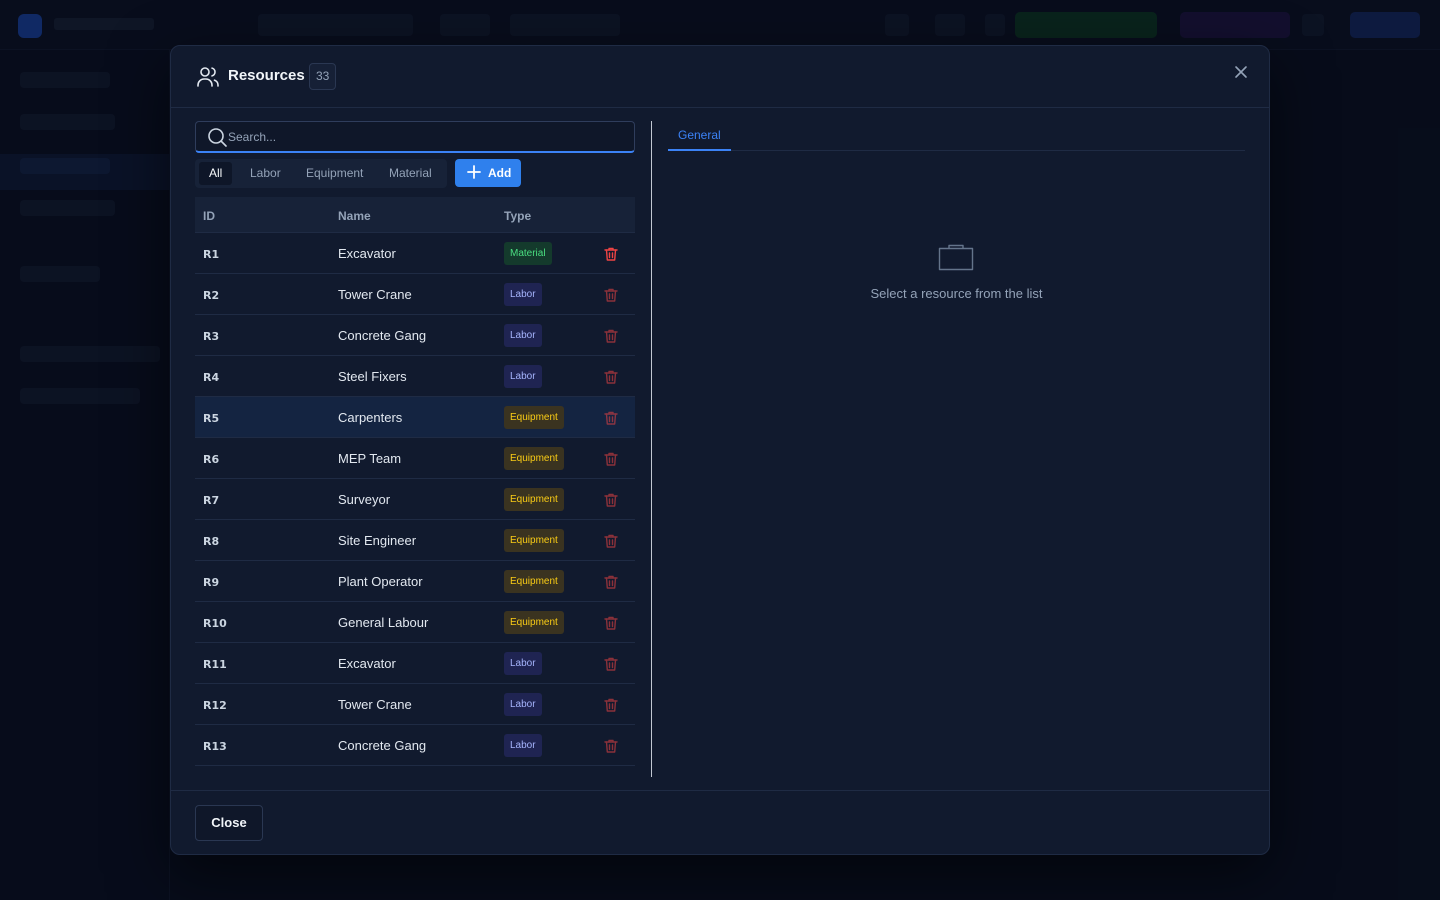 Image resolution: width=1440 pixels, height=900 pixels. What do you see at coordinates (517, 216) in the screenshot?
I see `column-header-type: Type` at bounding box center [517, 216].